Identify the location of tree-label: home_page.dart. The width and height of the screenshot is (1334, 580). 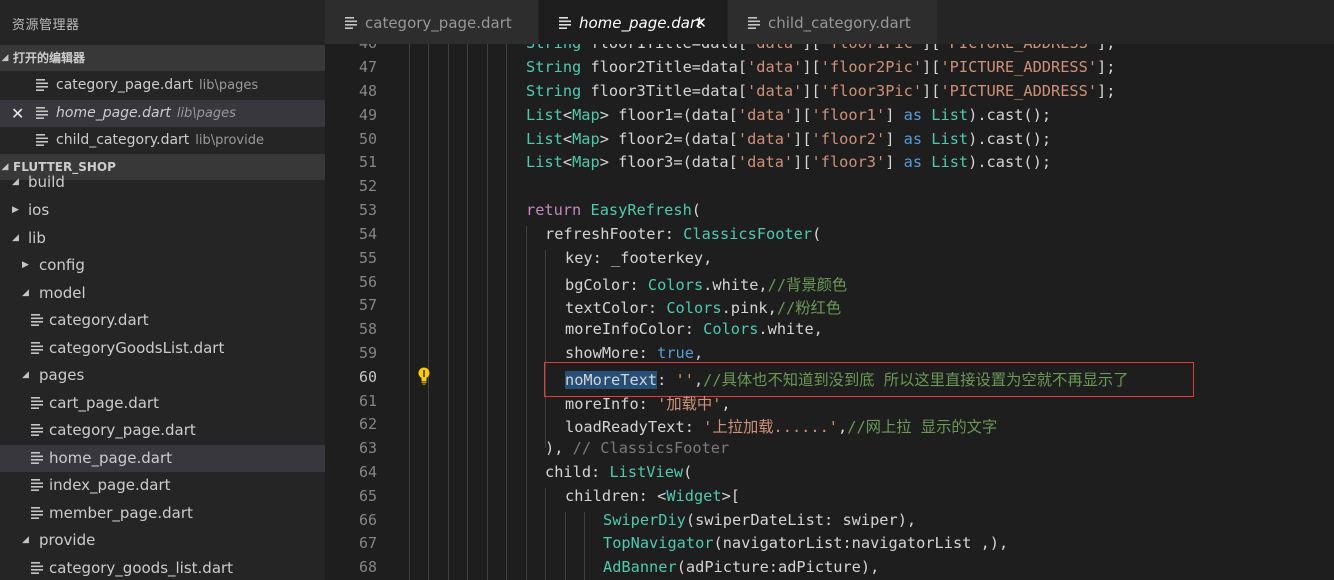
(111, 457).